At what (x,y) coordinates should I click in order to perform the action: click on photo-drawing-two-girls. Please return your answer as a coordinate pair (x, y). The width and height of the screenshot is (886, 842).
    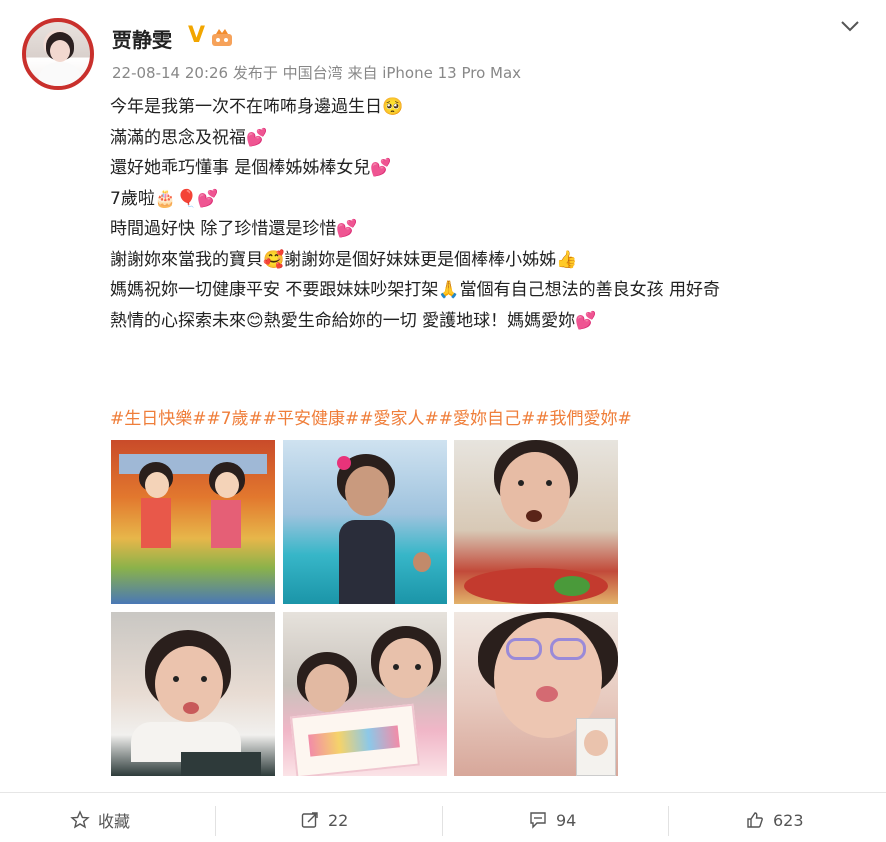
    Looking at the image, I should click on (193, 522).